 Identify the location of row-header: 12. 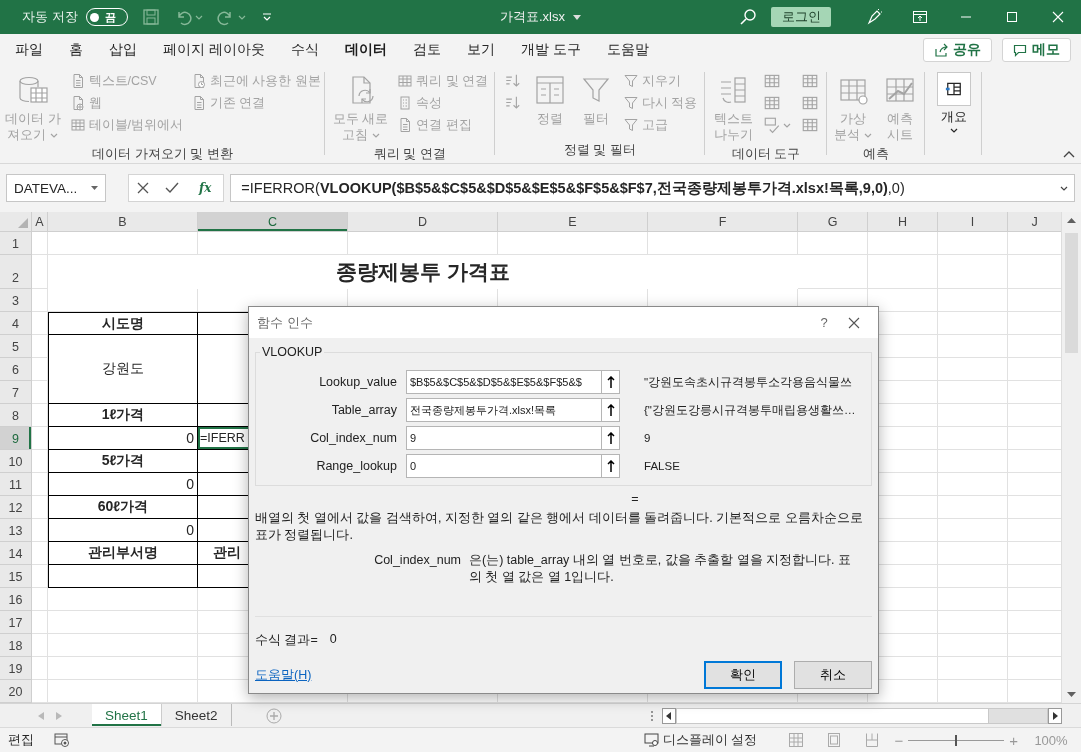
(16, 507).